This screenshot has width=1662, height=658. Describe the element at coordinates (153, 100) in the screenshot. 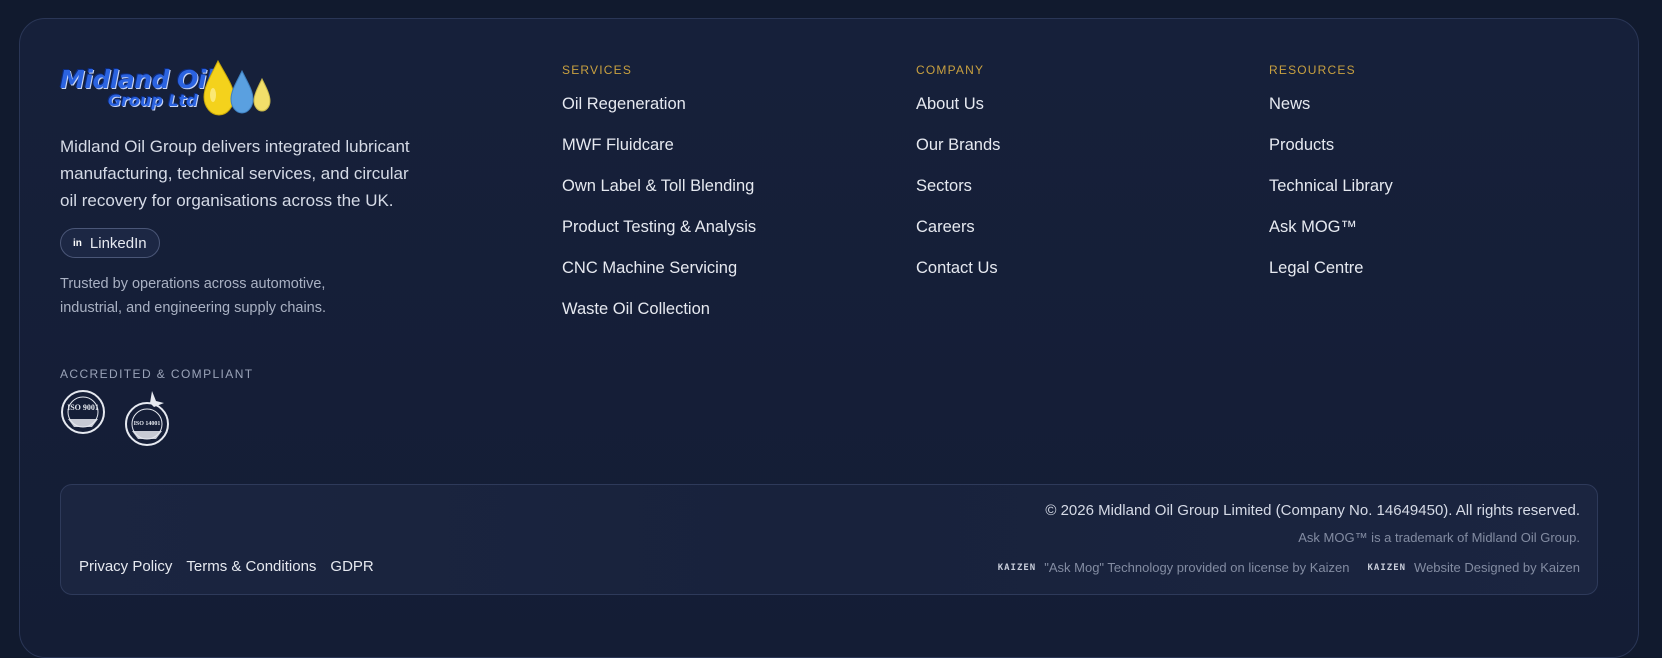

I see `logo-line-2: Group Ltd` at that location.